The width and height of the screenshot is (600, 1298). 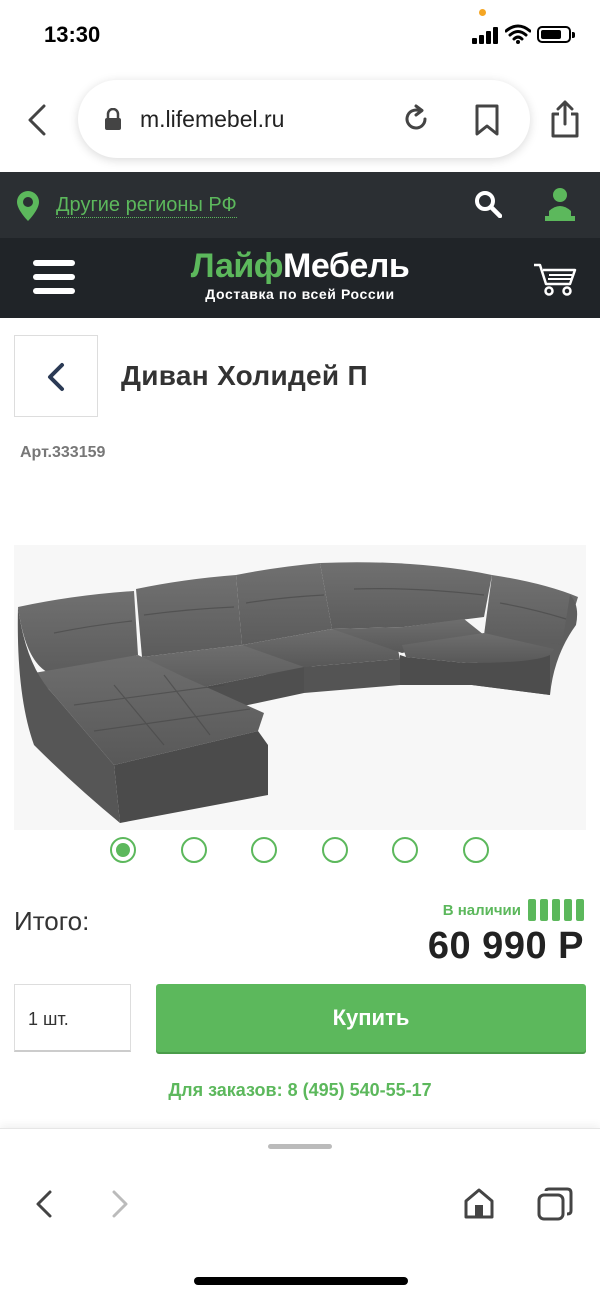 What do you see at coordinates (555, 1205) in the screenshot?
I see `tabs-icon` at bounding box center [555, 1205].